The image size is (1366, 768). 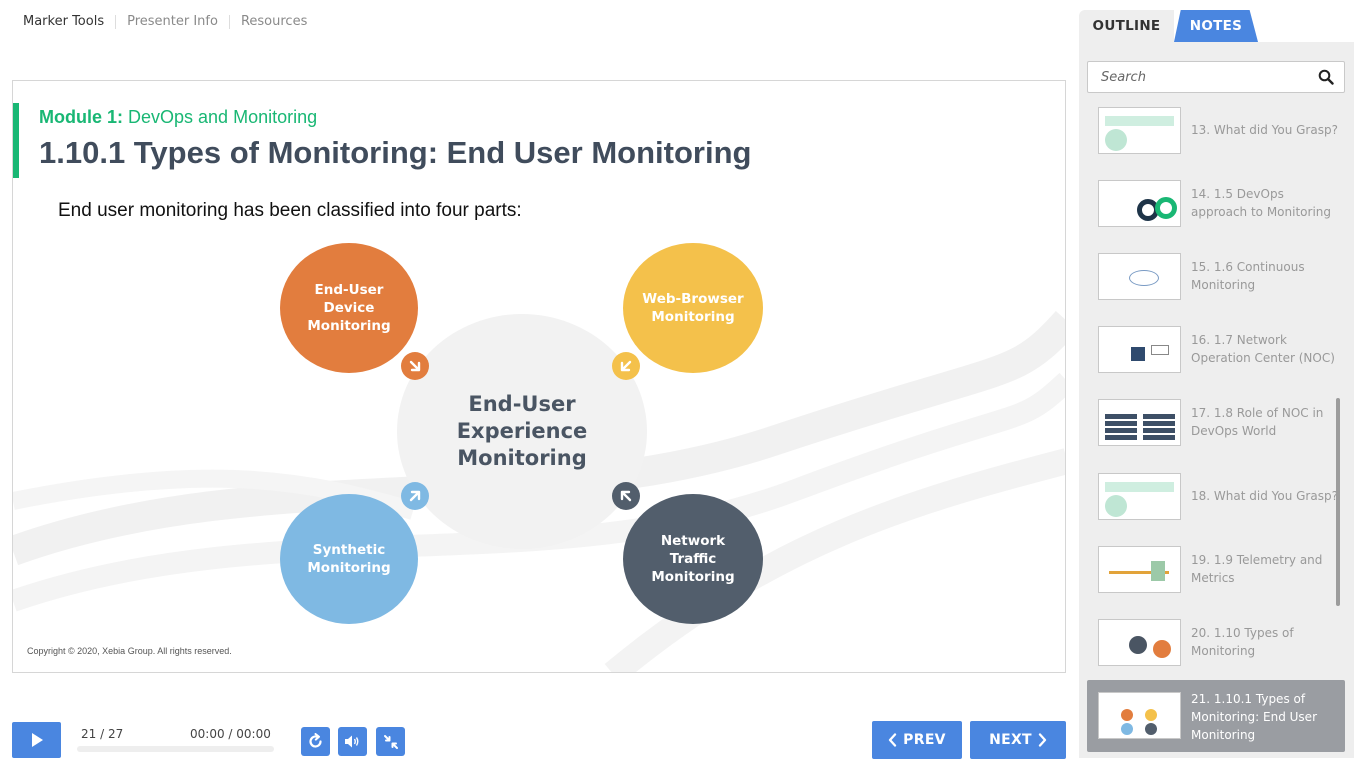 I want to click on prev-button: PREV, so click(x=917, y=740).